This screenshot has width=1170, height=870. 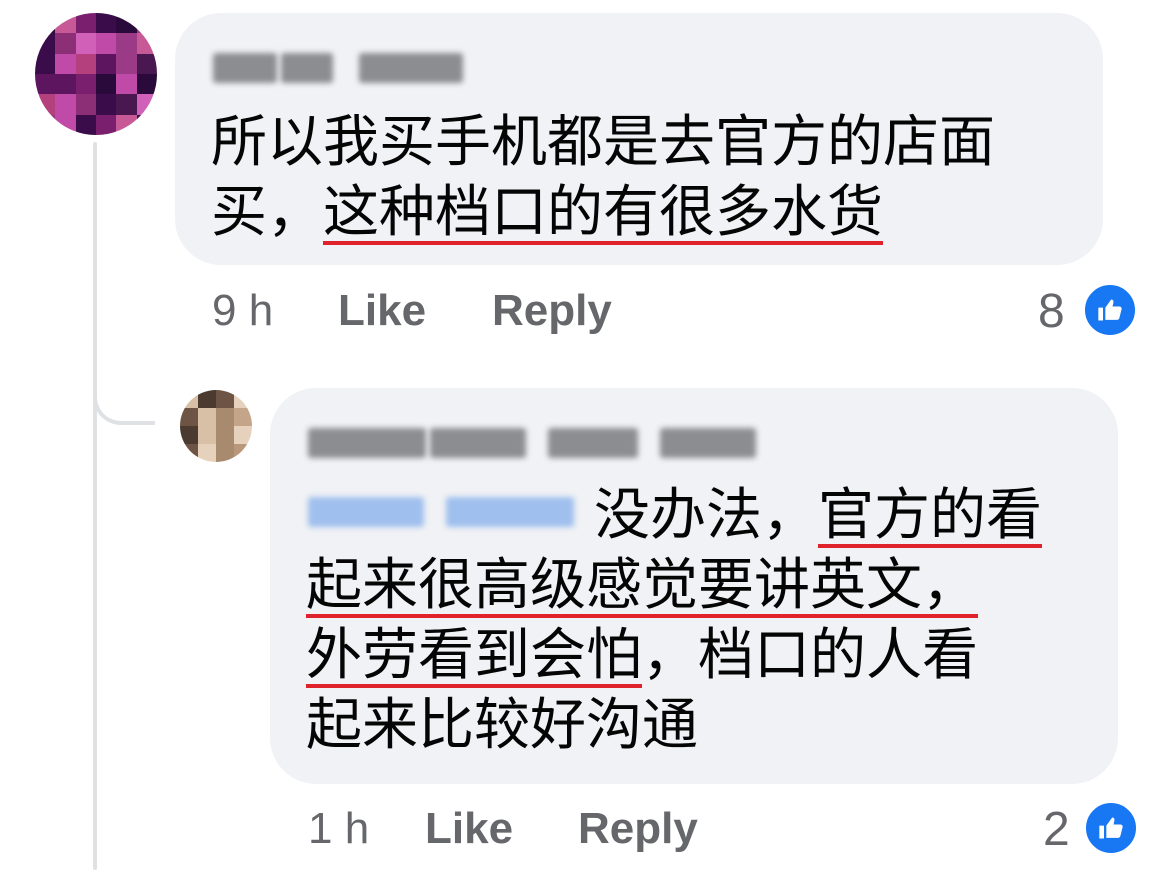 I want to click on reaction-count: 2, so click(x=1056, y=829).